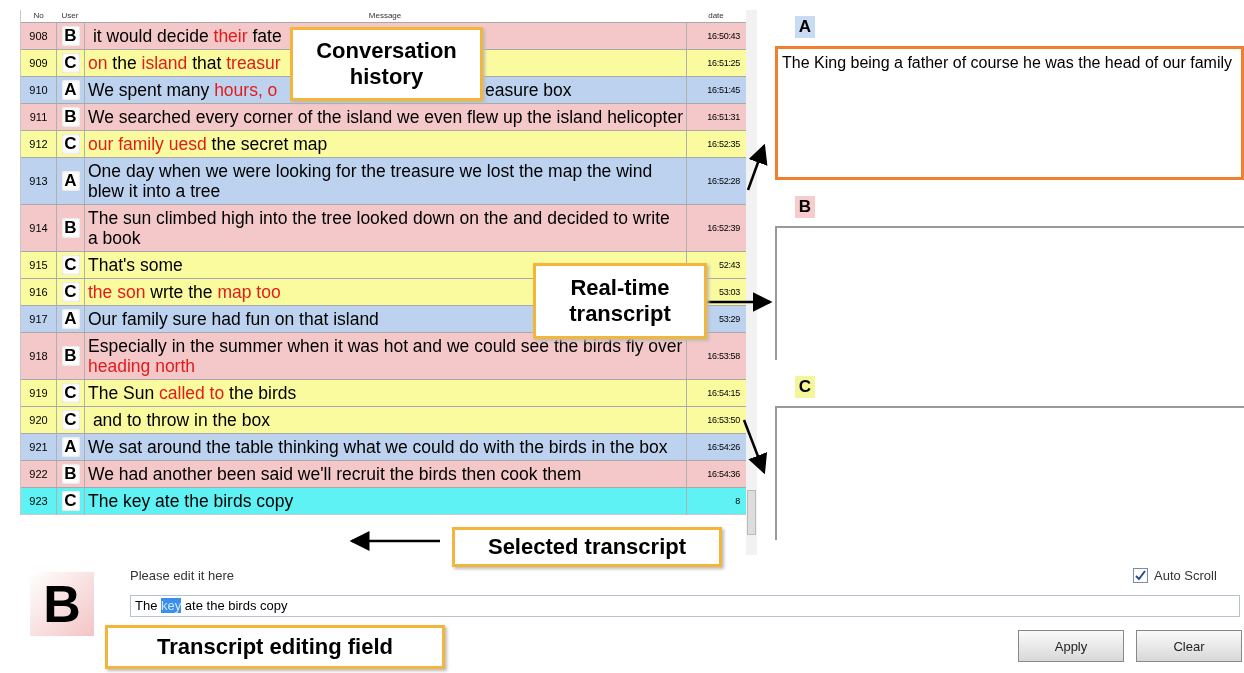 This screenshot has width=1244, height=673. I want to click on message-text: Our family sure had fun on that island, so click(233, 319).